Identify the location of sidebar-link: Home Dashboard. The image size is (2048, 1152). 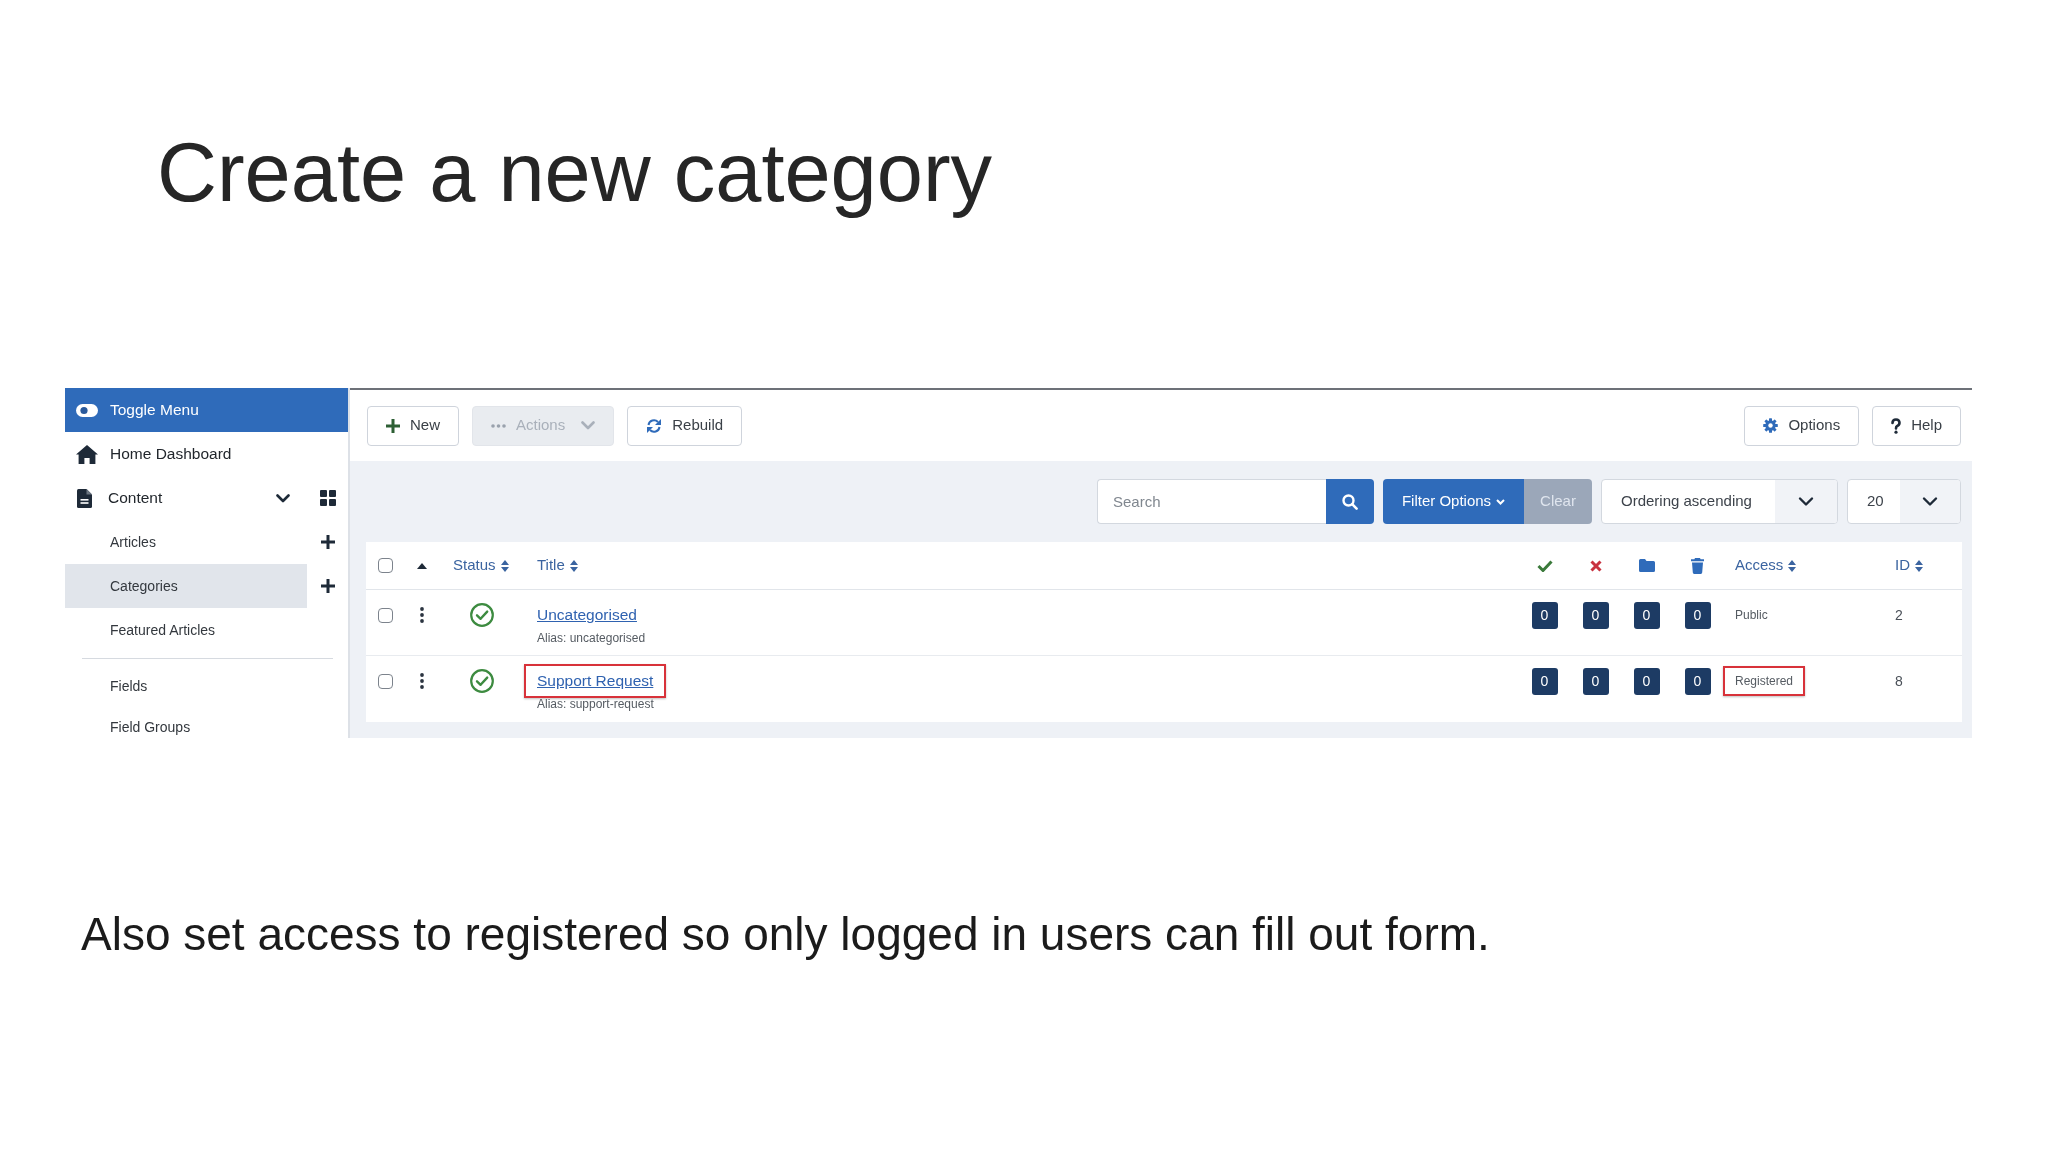
(186, 454).